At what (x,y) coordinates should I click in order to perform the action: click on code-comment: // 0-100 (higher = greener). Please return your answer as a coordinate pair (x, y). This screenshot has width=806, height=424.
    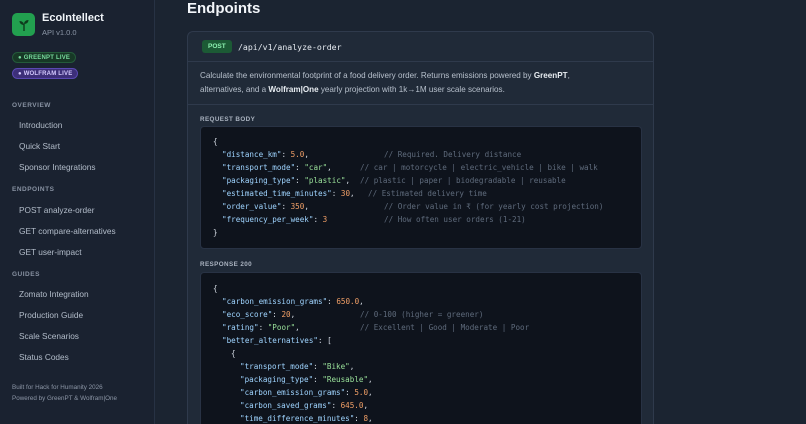
    Looking at the image, I should click on (422, 314).